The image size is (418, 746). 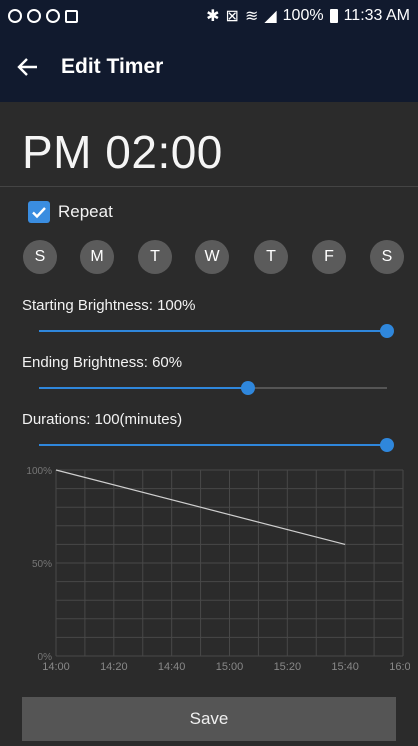 I want to click on clock: 11:33 AM, so click(x=376, y=15).